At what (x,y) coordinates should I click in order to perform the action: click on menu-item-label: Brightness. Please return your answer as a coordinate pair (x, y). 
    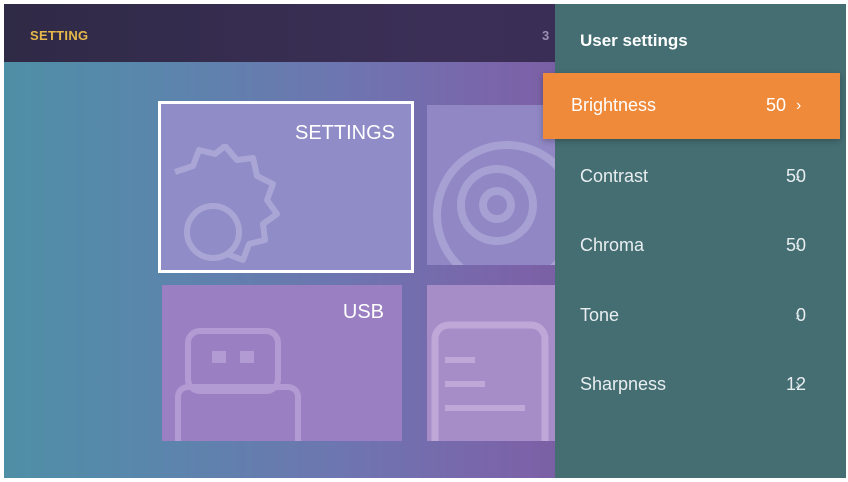
    Looking at the image, I should click on (614, 105).